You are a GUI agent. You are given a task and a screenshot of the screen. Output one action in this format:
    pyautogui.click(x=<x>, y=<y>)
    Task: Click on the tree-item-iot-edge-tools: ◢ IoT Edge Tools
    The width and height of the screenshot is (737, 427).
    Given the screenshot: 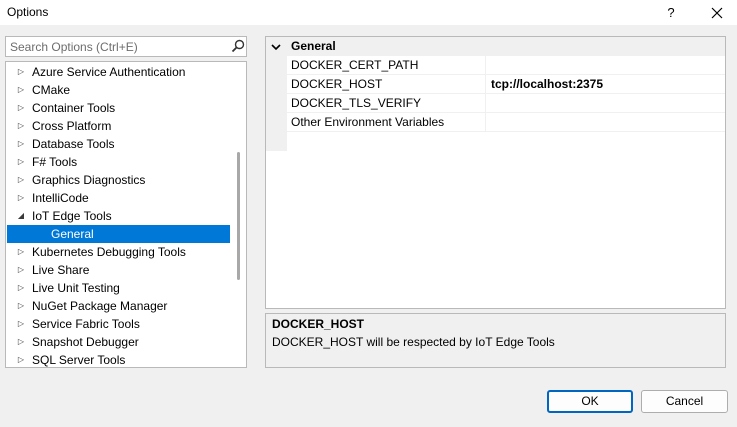 What is the action you would take?
    pyautogui.click(x=118, y=216)
    